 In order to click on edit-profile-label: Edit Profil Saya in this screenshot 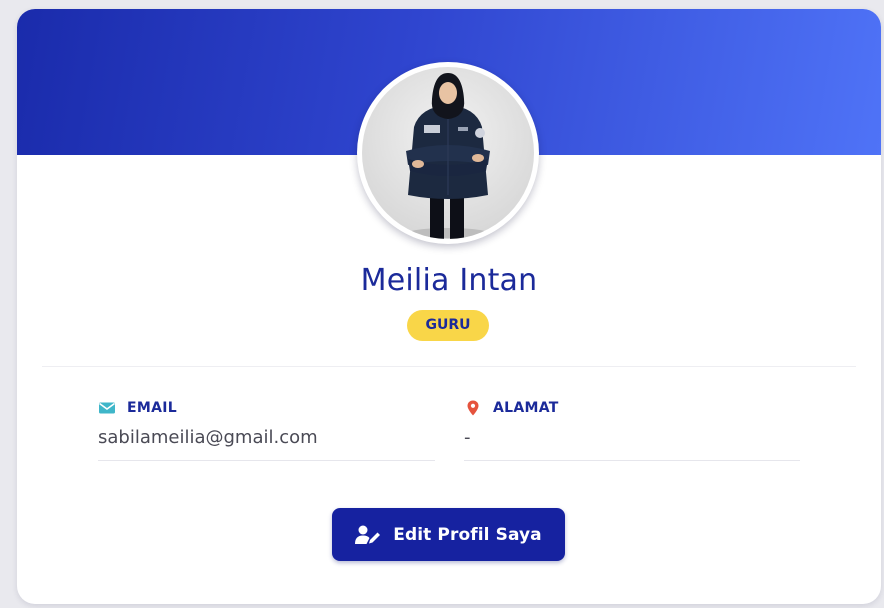, I will do `click(467, 535)`.